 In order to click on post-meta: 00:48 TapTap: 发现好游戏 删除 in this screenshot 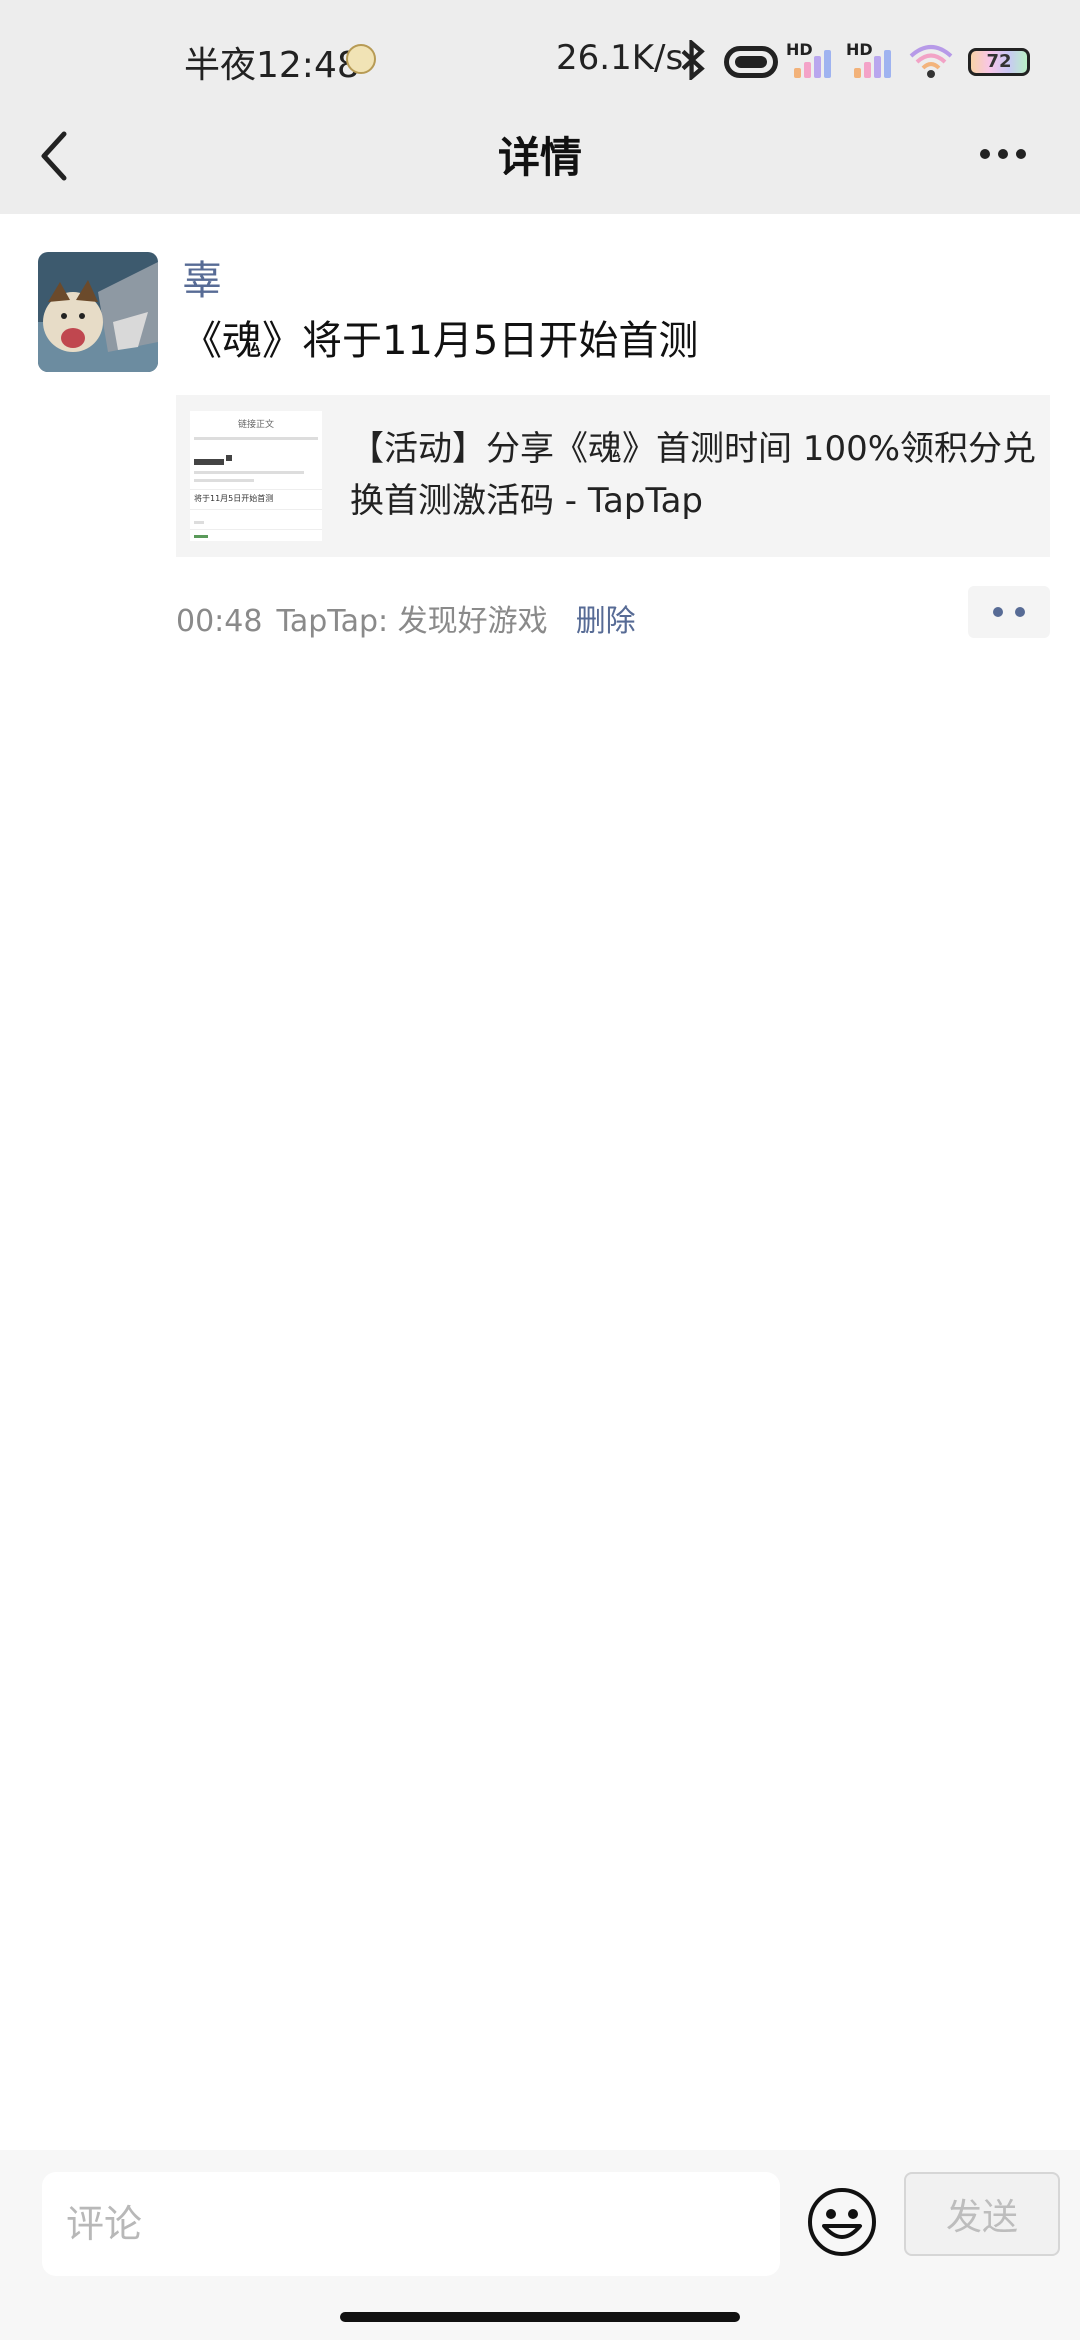, I will do `click(406, 618)`.